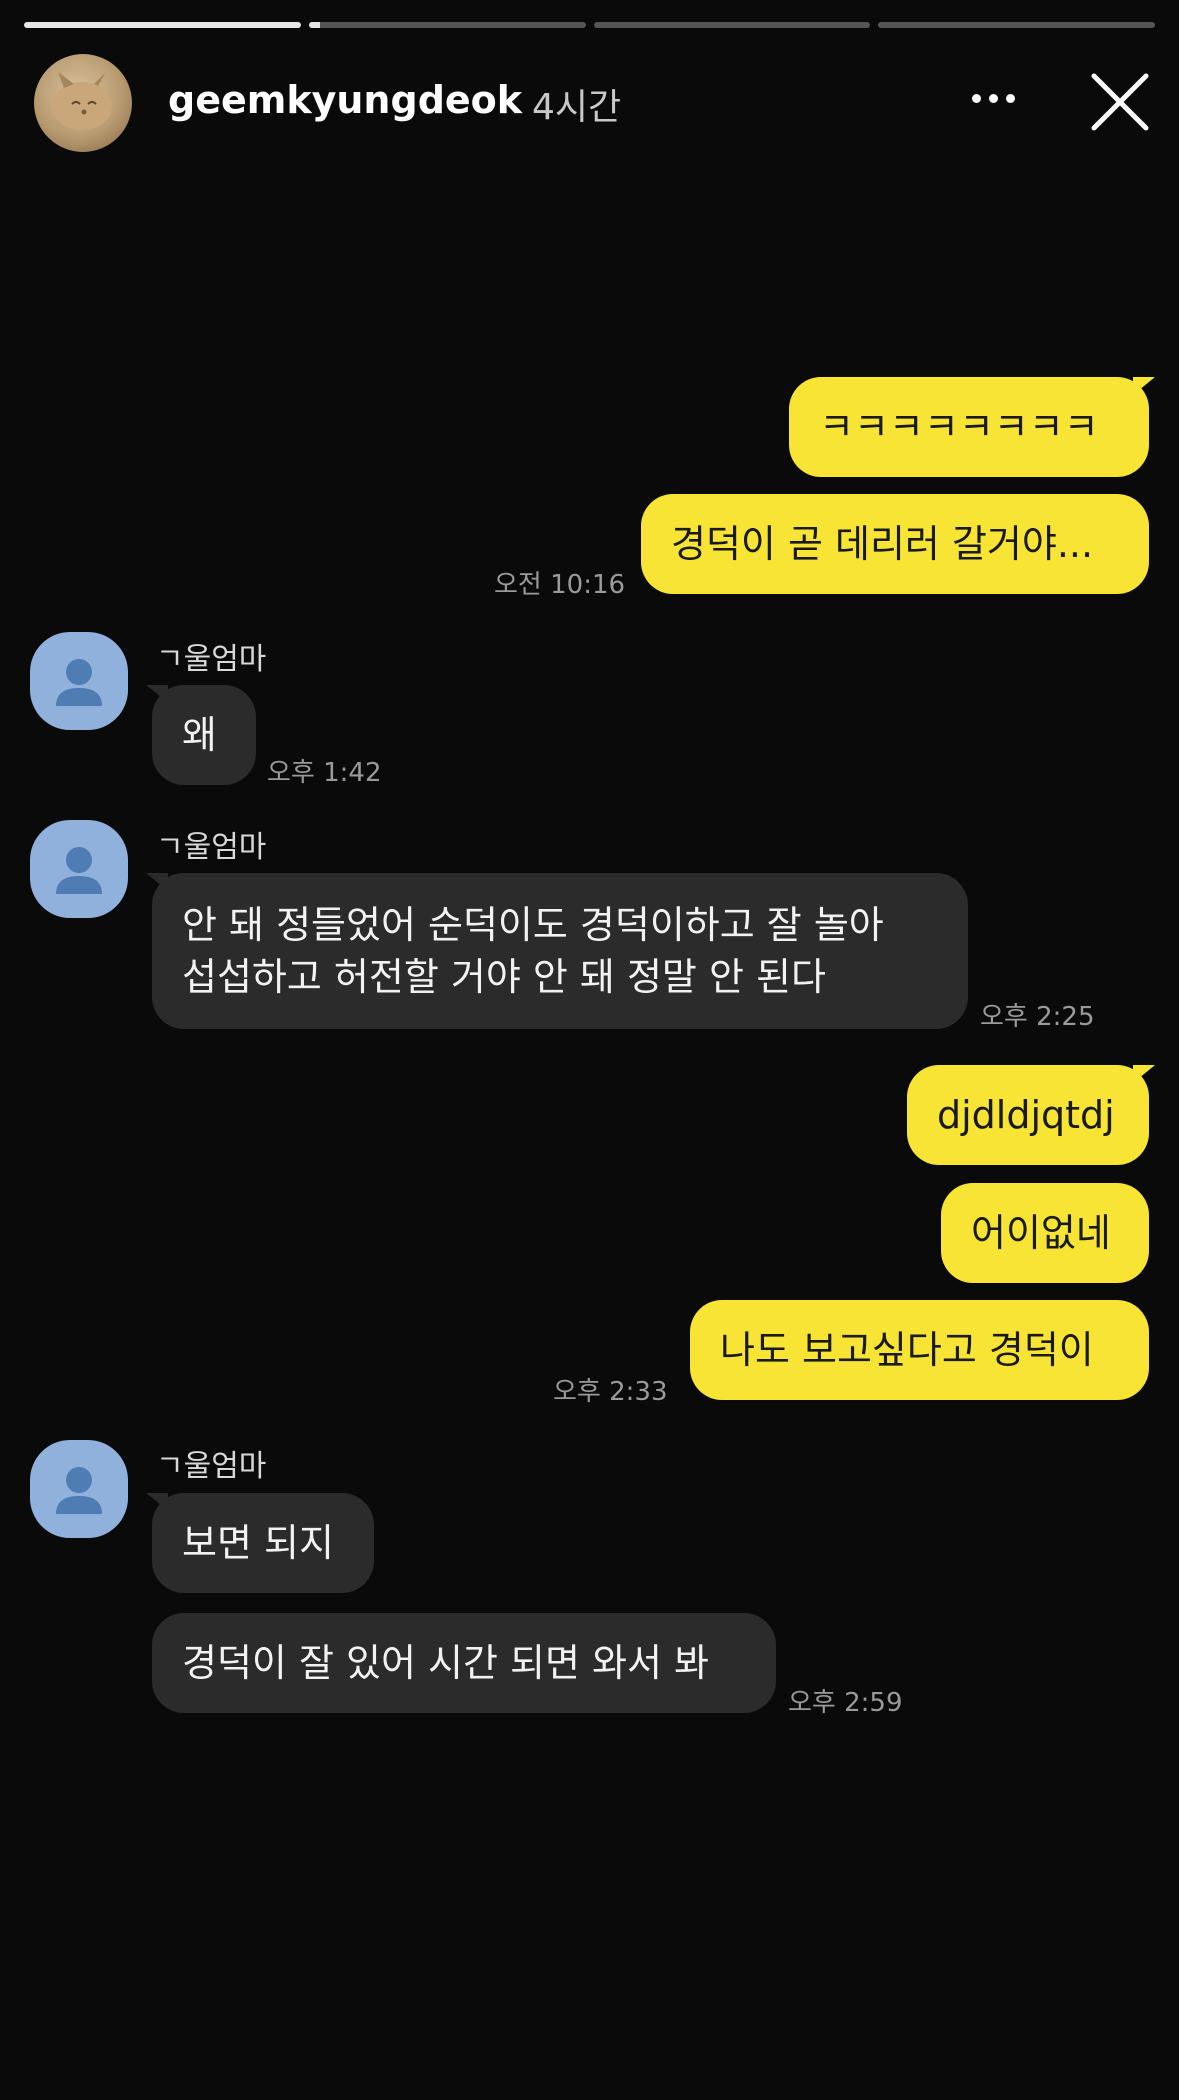 The image size is (1179, 2100). I want to click on message-text: 보면 되지, so click(258, 1543).